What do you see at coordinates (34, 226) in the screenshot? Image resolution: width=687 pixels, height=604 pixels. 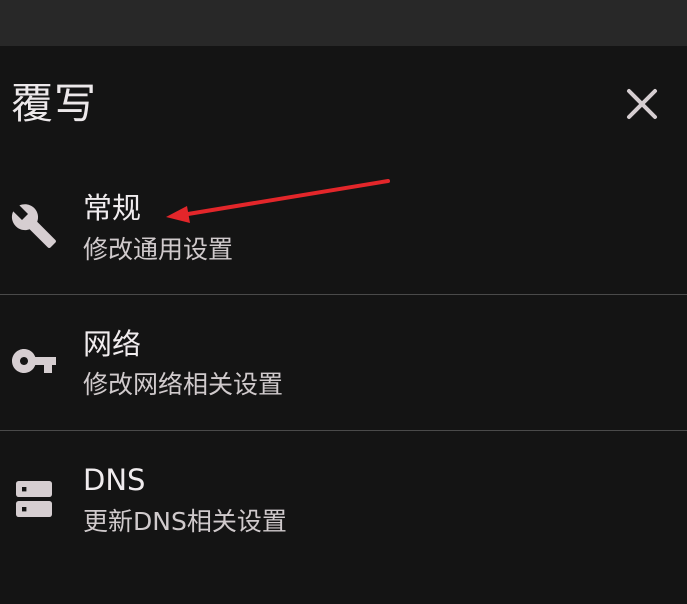 I see `wrench-icon` at bounding box center [34, 226].